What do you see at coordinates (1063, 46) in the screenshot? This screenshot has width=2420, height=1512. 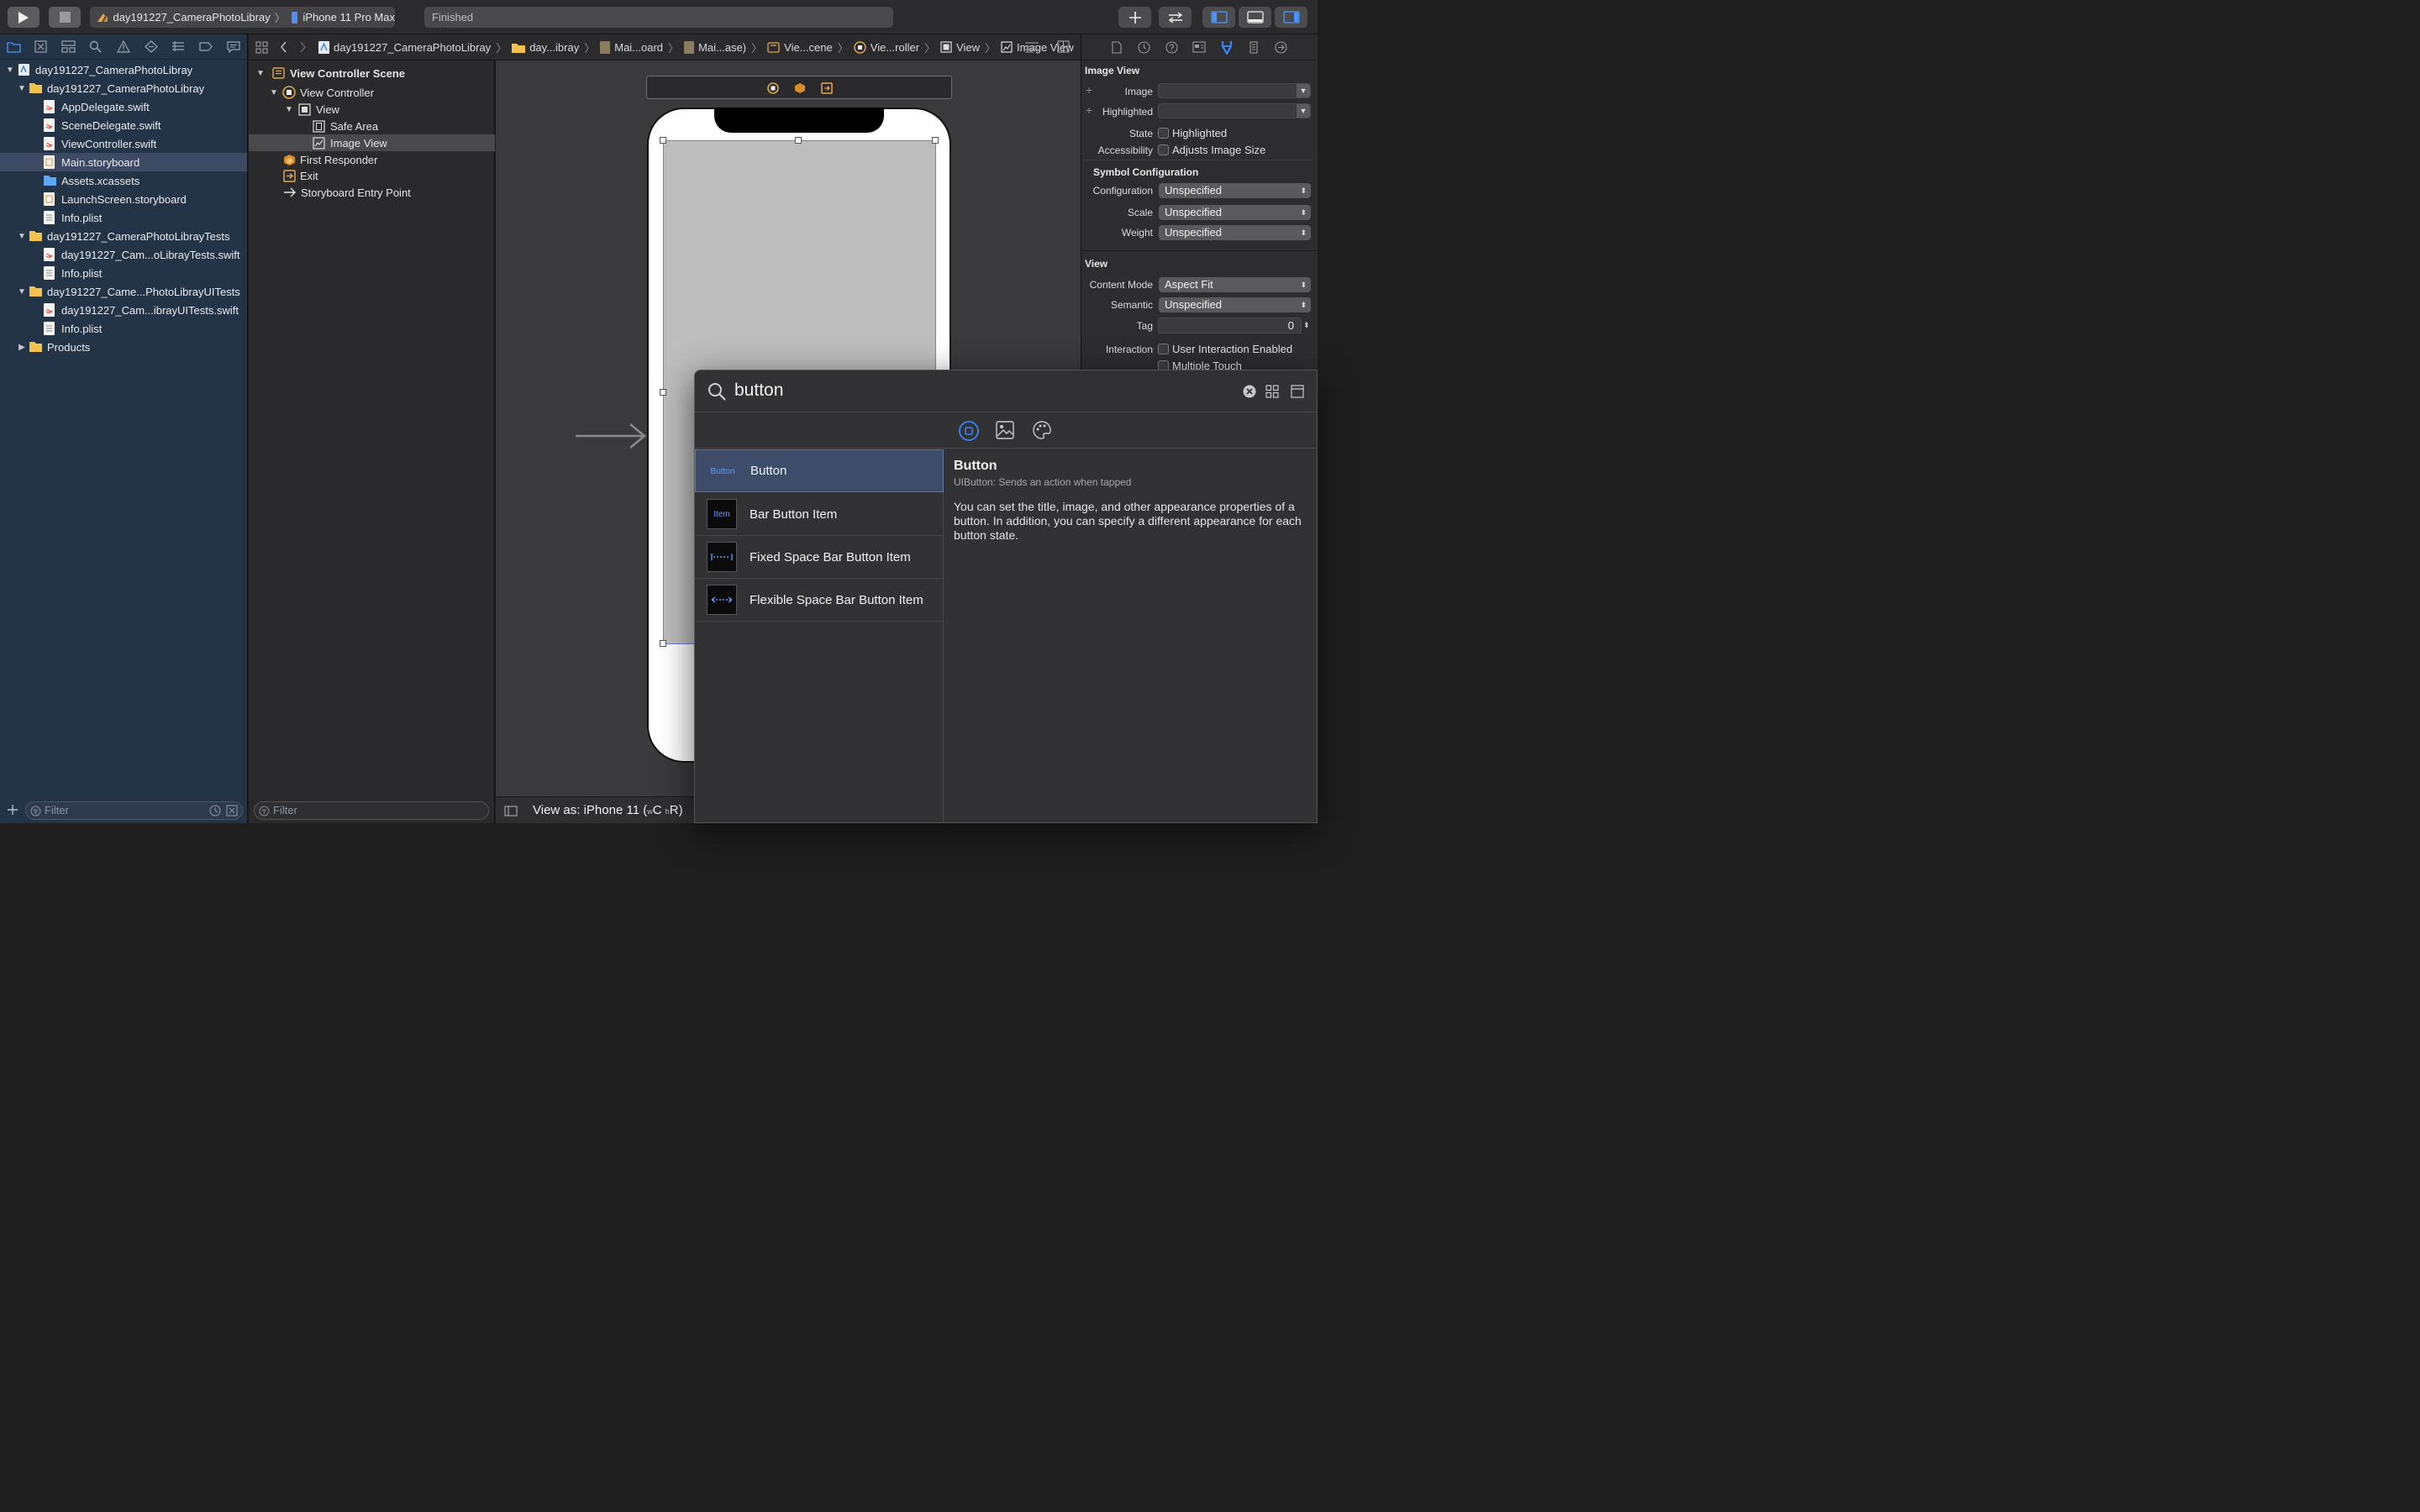 I see `add-editor-icon` at bounding box center [1063, 46].